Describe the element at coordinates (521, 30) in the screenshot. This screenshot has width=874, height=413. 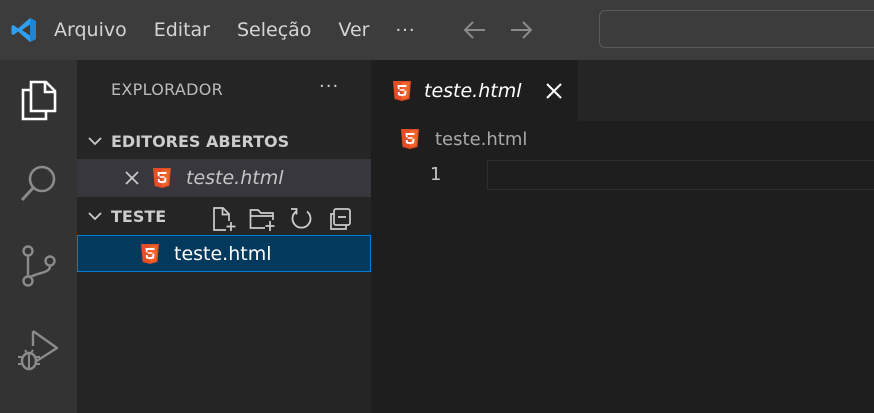
I see `forward-arrow-icon` at that location.